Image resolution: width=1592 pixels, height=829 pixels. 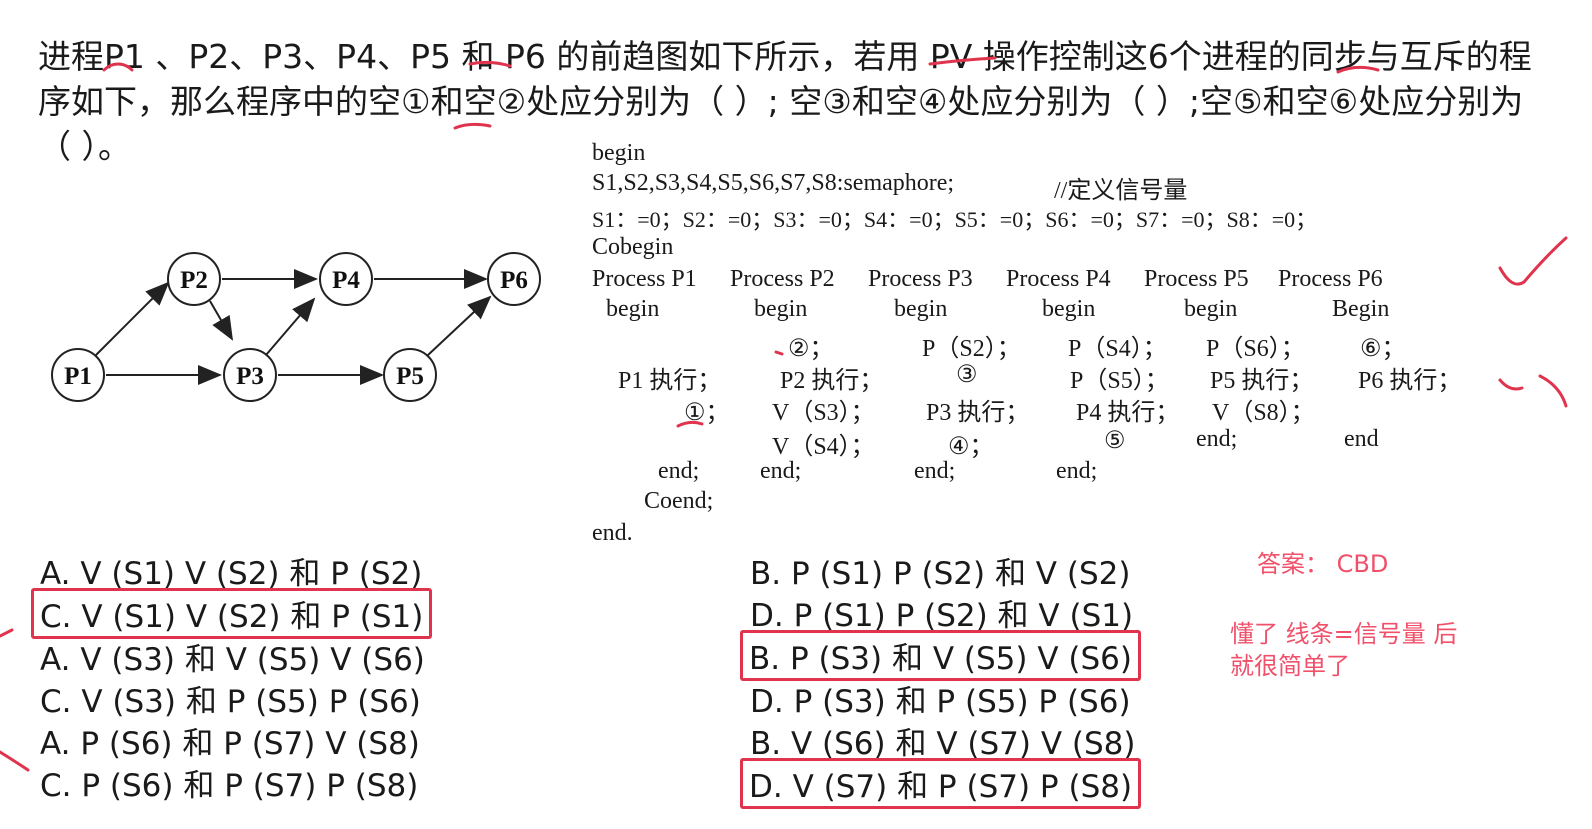 What do you see at coordinates (1330, 279) in the screenshot?
I see `code-process-p6: Process P6` at bounding box center [1330, 279].